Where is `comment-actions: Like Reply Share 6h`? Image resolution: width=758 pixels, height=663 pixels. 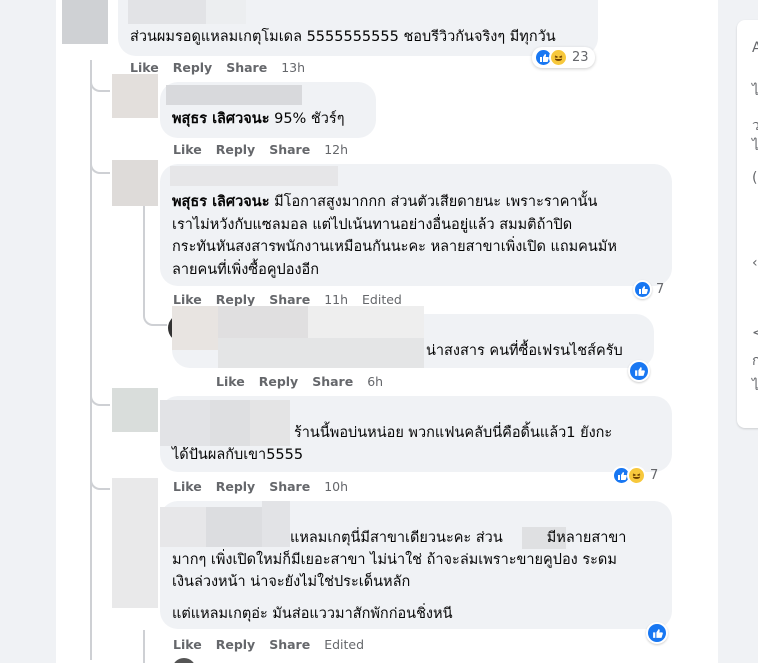 comment-actions: Like Reply Share 6h is located at coordinates (299, 381).